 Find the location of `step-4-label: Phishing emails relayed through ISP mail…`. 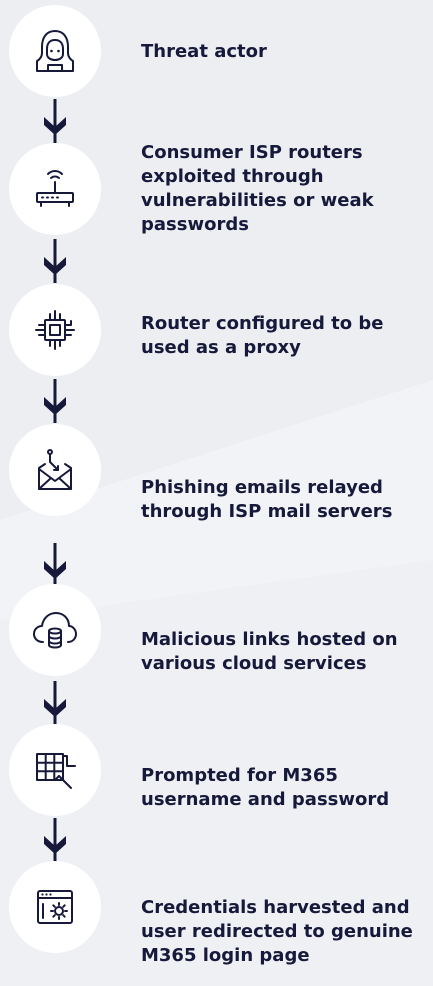

step-4-label: Phishing emails relayed through ISP mail… is located at coordinates (267, 499).